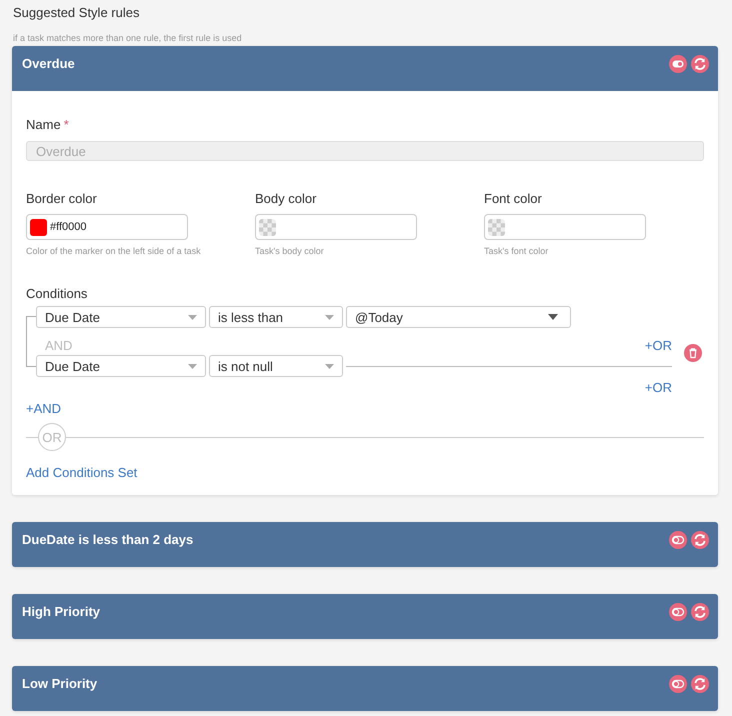  I want to click on field-hint: Task's body color, so click(289, 251).